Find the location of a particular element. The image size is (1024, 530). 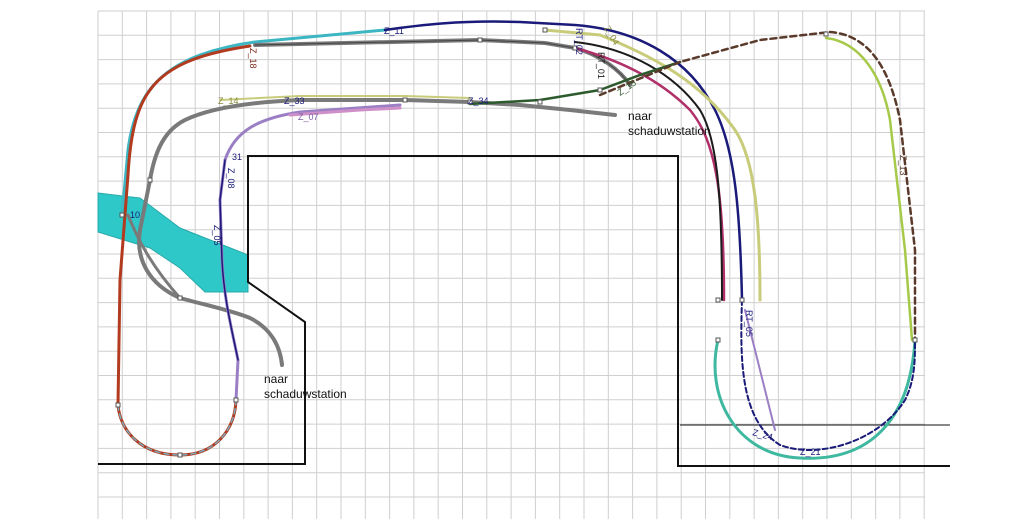

note-shadow-right-line1: naar is located at coordinates (640, 116).